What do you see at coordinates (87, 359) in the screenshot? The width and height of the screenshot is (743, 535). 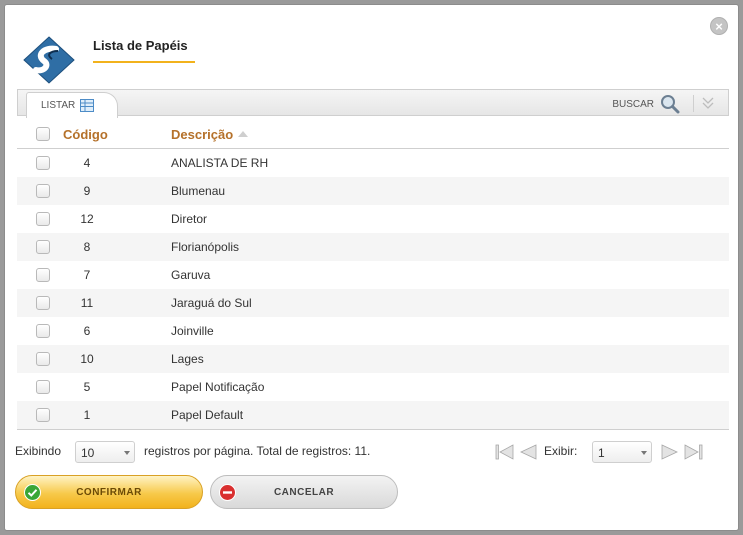 I see `row-code: 10` at bounding box center [87, 359].